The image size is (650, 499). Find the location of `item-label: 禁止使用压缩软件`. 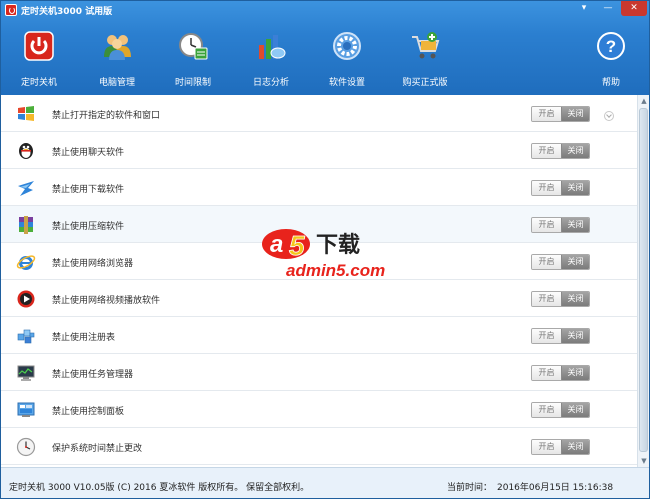

item-label: 禁止使用压缩软件 is located at coordinates (88, 227).